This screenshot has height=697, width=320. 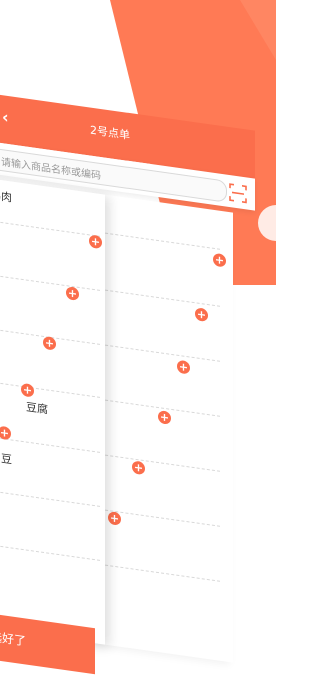 I want to click on list-item-name: 豆腐, so click(x=37, y=408).